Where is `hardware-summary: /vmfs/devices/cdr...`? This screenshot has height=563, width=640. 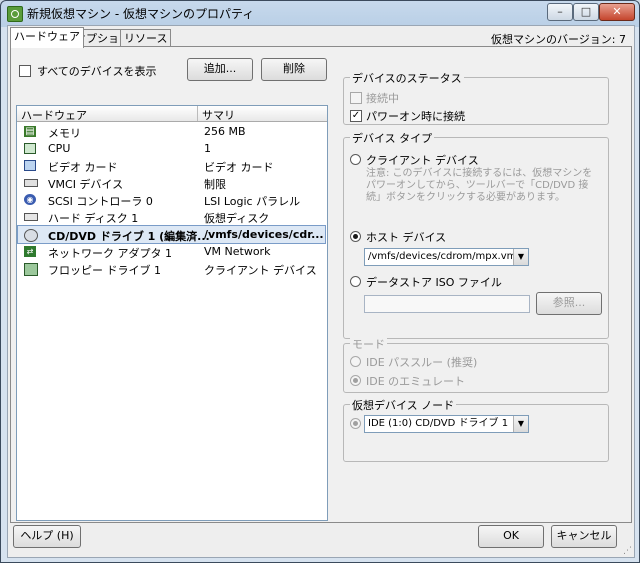 hardware-summary: /vmfs/devices/cdr... is located at coordinates (264, 234).